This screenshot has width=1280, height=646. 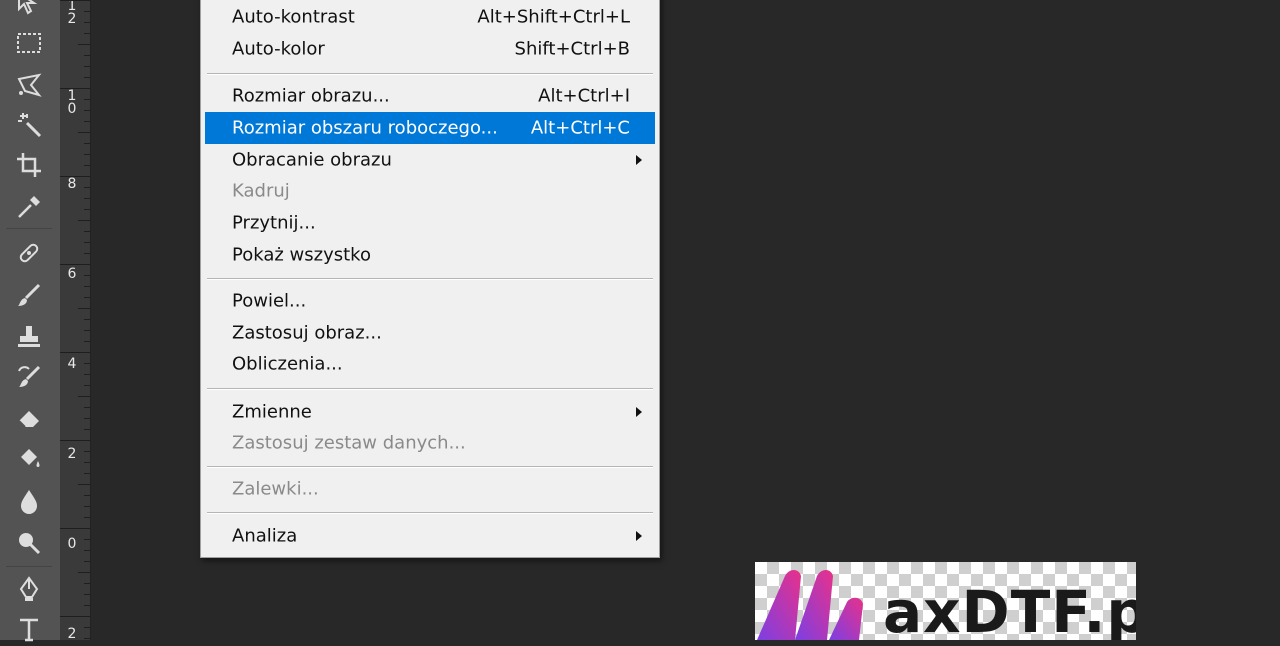 What do you see at coordinates (29, 501) in the screenshot?
I see `blur-tool-icon` at bounding box center [29, 501].